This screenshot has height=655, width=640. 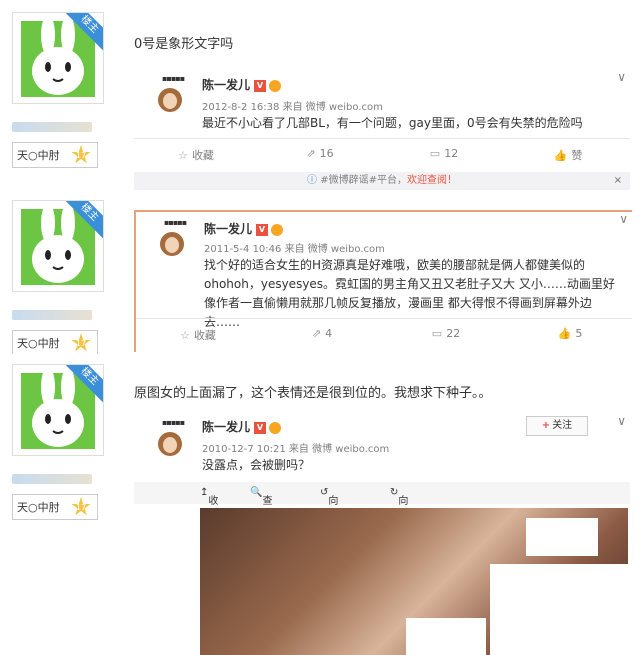 What do you see at coordinates (444, 153) in the screenshot?
I see `comment-button: ▭ 12` at bounding box center [444, 153].